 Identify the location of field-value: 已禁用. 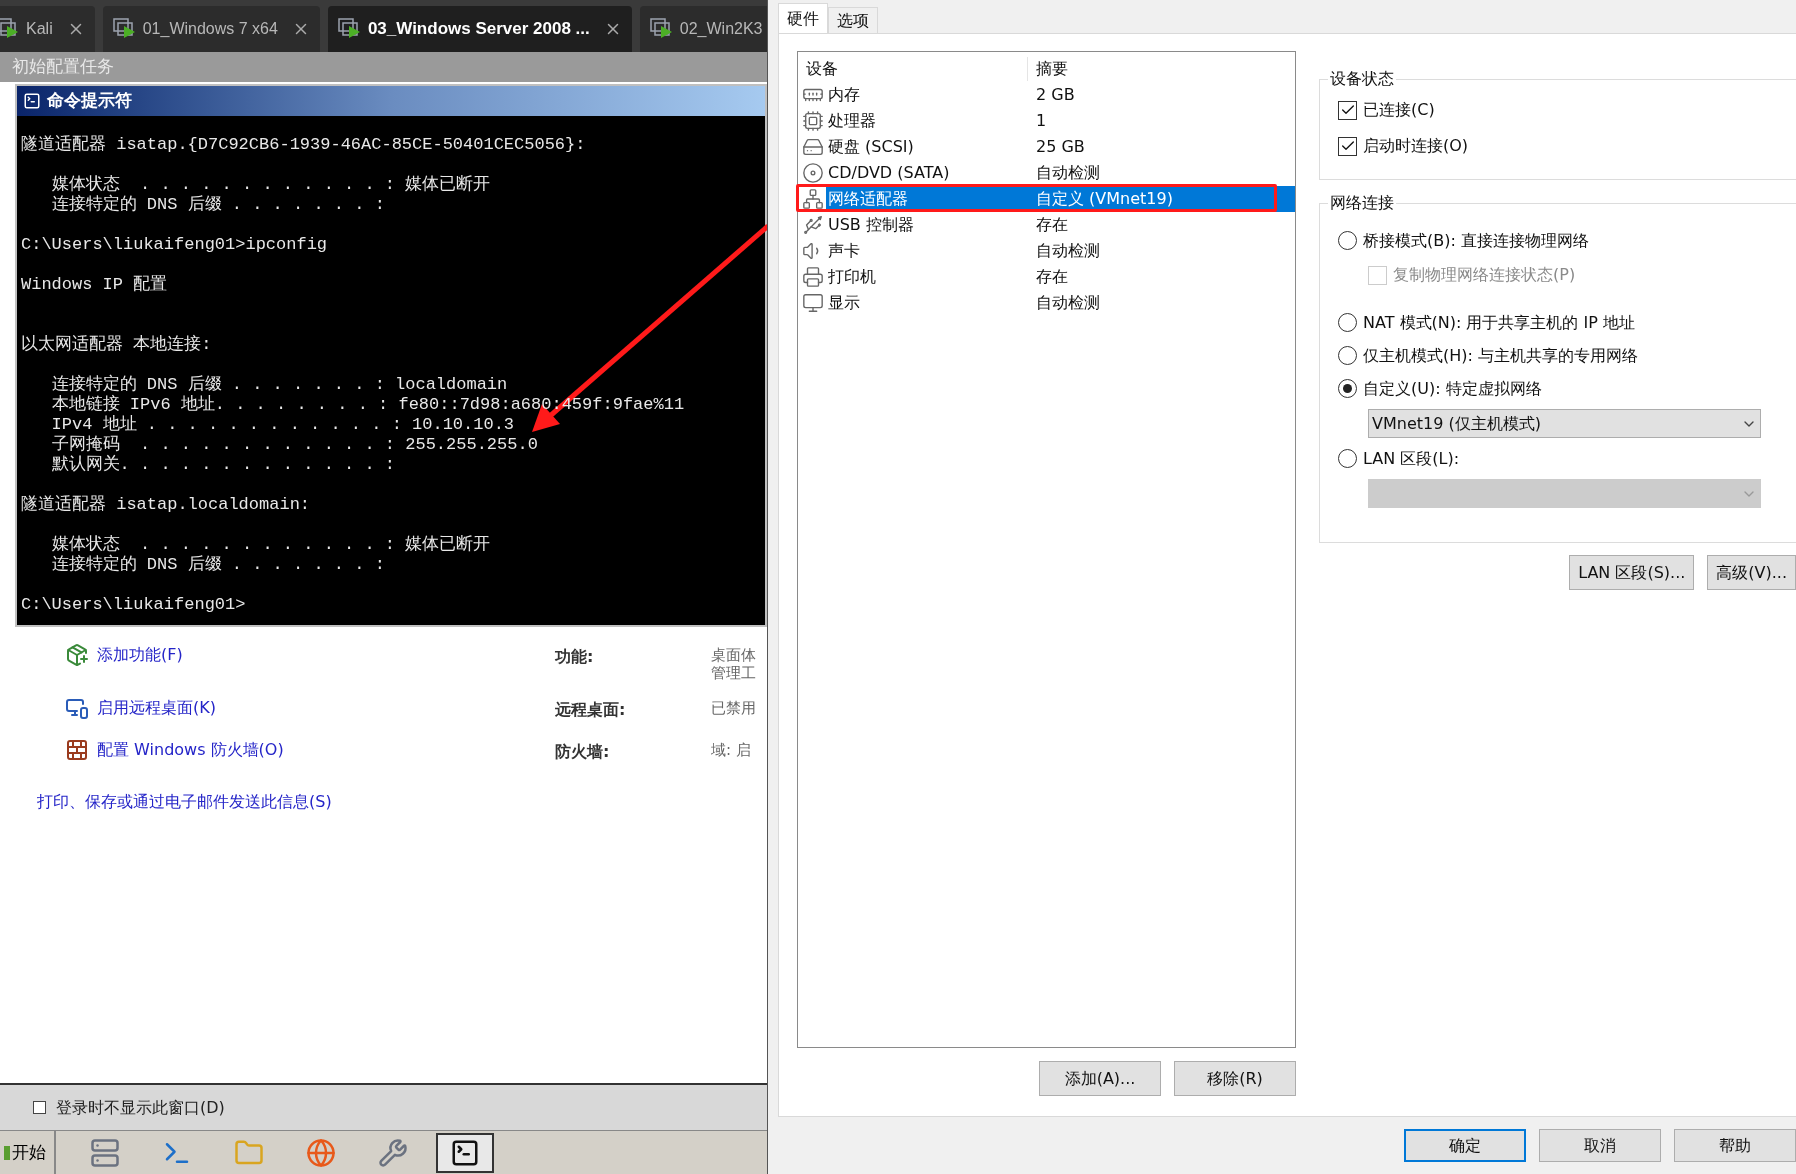
(734, 708).